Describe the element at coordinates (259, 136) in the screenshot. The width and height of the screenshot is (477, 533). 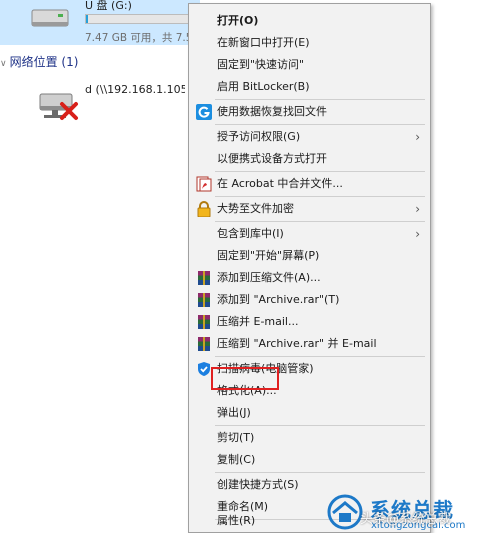
I see `menu-item-label: 授予访问权限(G)` at that location.